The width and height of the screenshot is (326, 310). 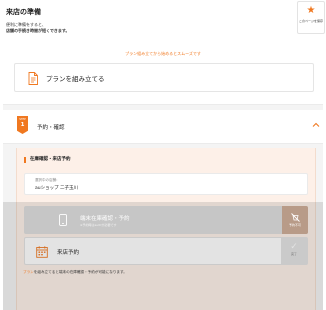 What do you see at coordinates (166, 184) in the screenshot?
I see `selected-store-field: 選択中の店舗： auショップ 二子玉川` at bounding box center [166, 184].